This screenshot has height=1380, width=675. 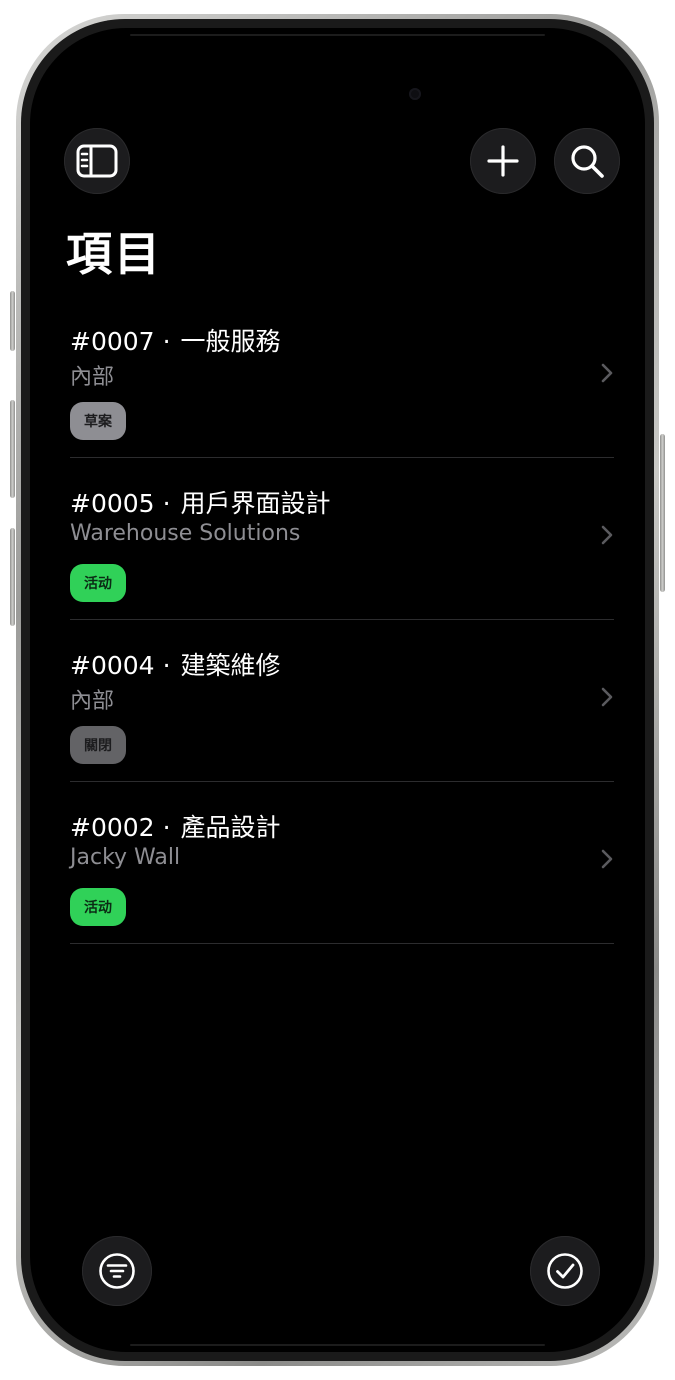 What do you see at coordinates (185, 533) in the screenshot?
I see `project-client: Warehouse Solutions` at bounding box center [185, 533].